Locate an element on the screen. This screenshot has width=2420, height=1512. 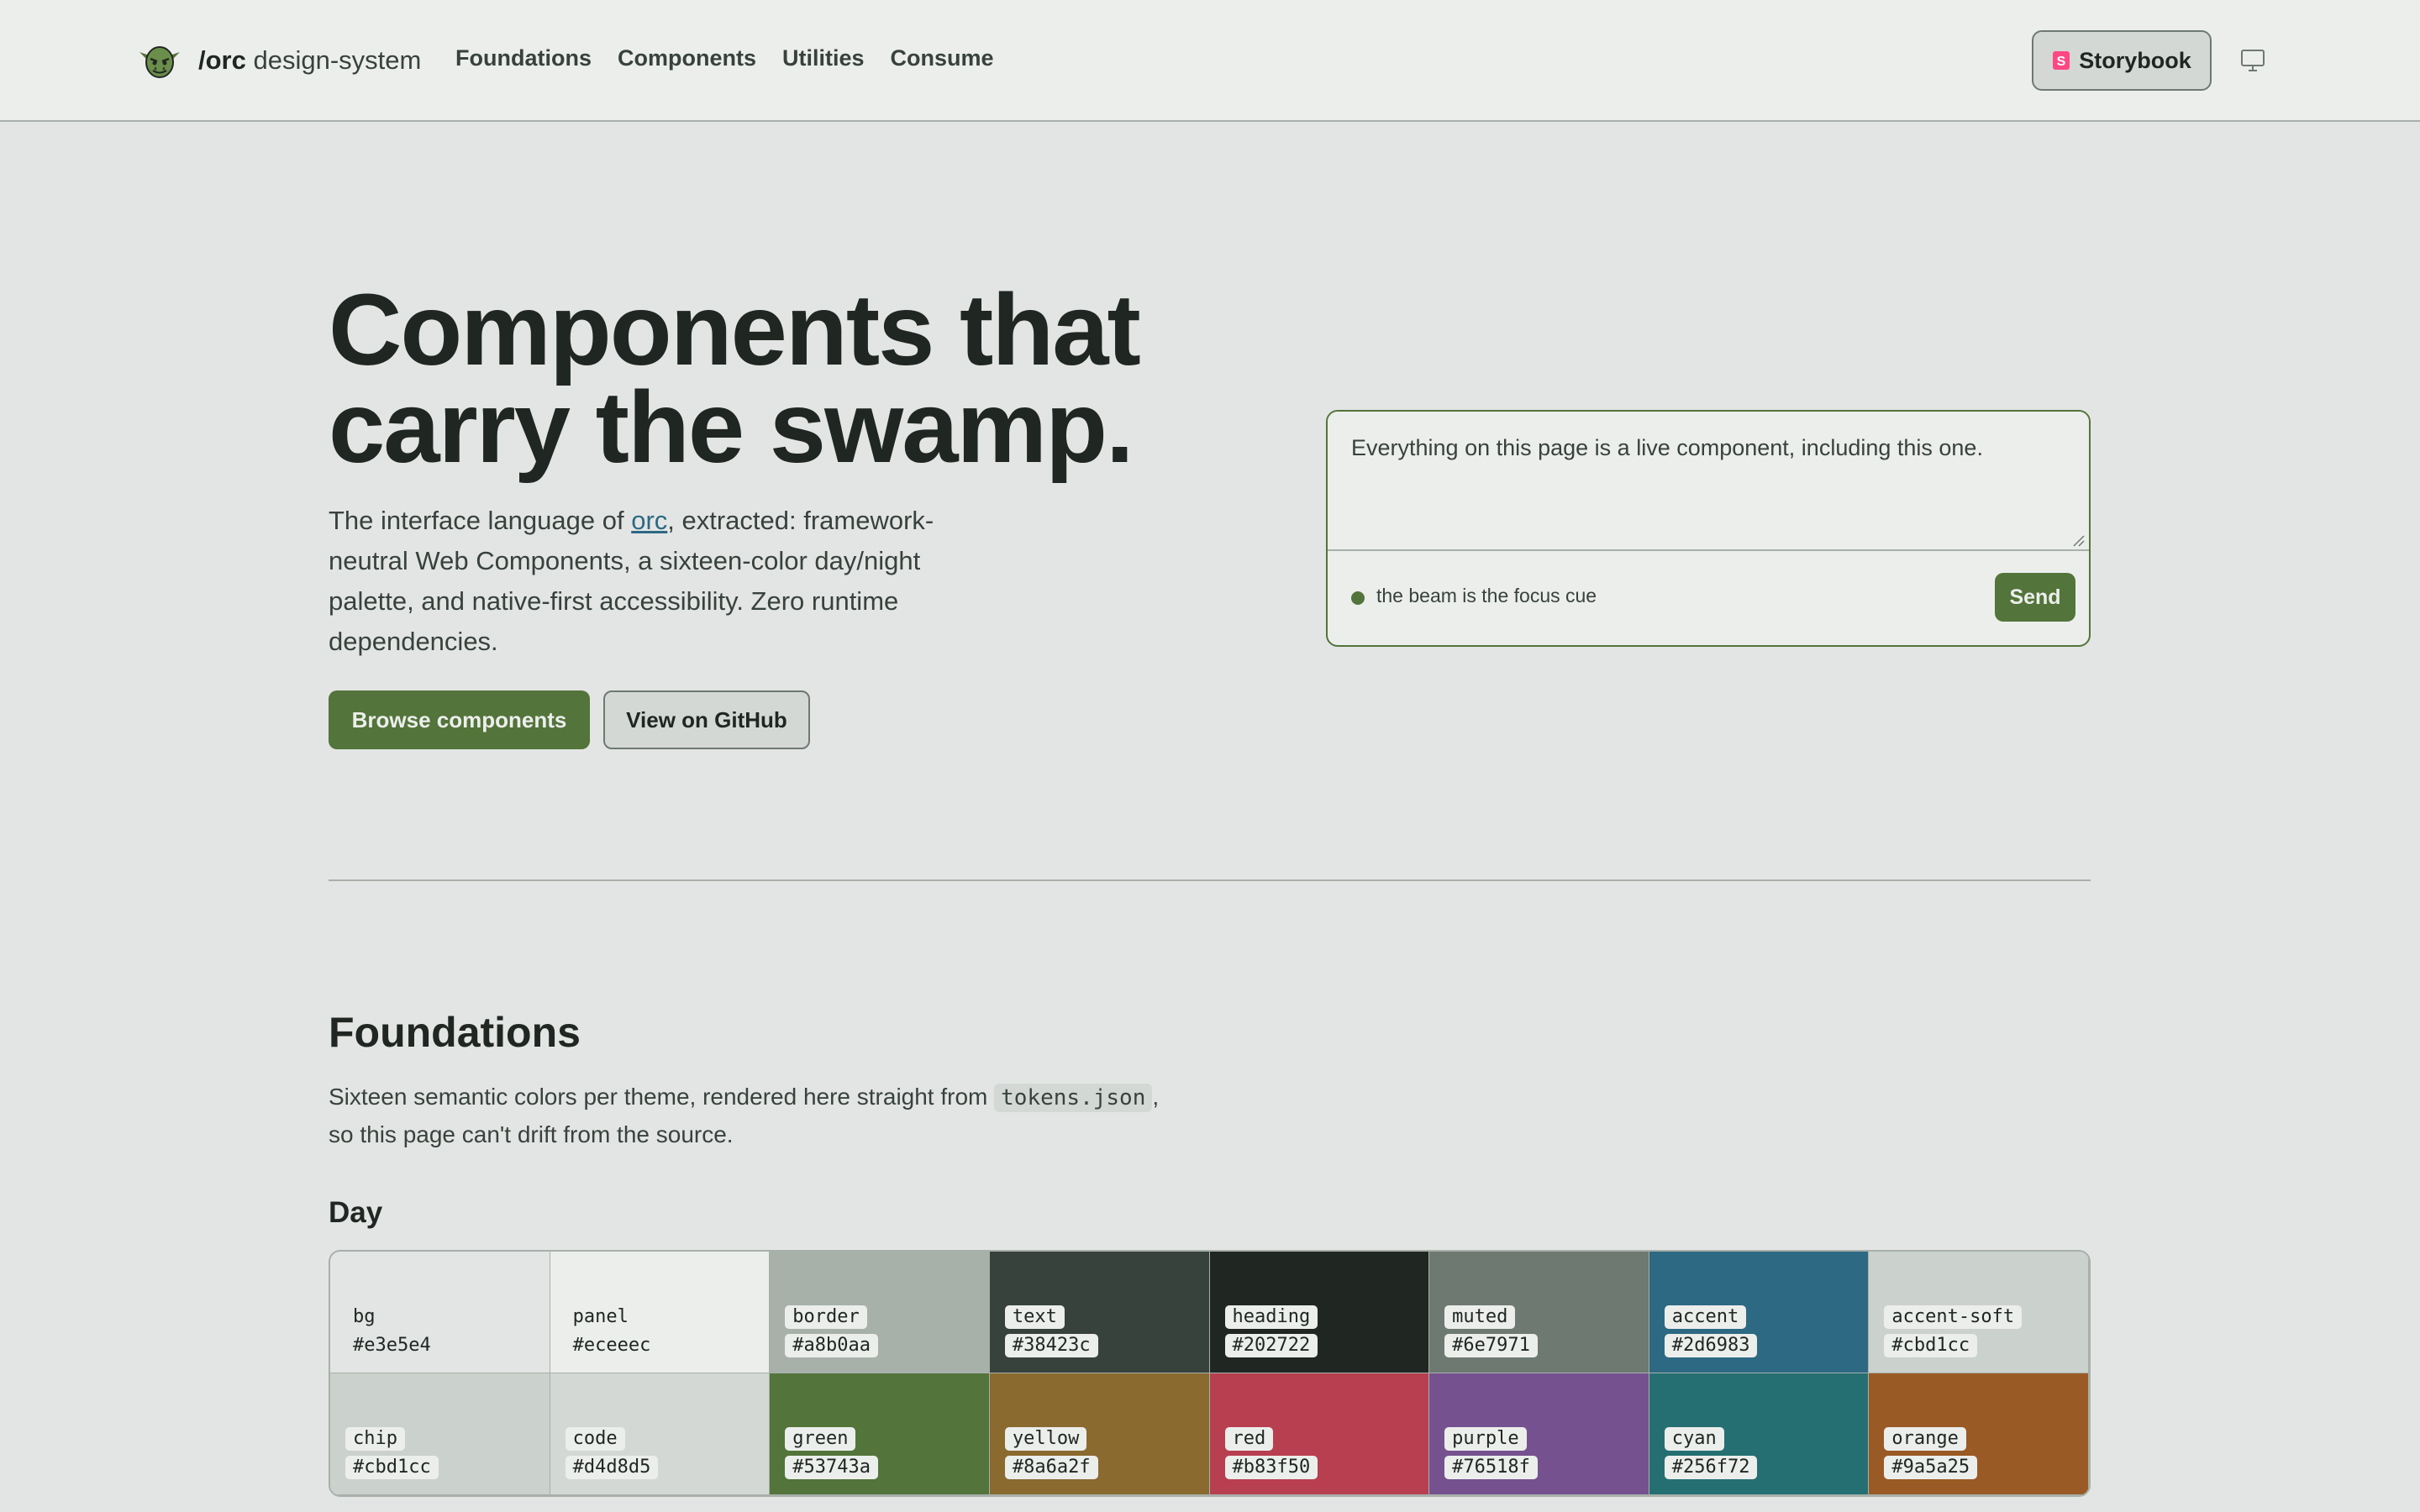
nav-consume: Consume is located at coordinates (942, 58).